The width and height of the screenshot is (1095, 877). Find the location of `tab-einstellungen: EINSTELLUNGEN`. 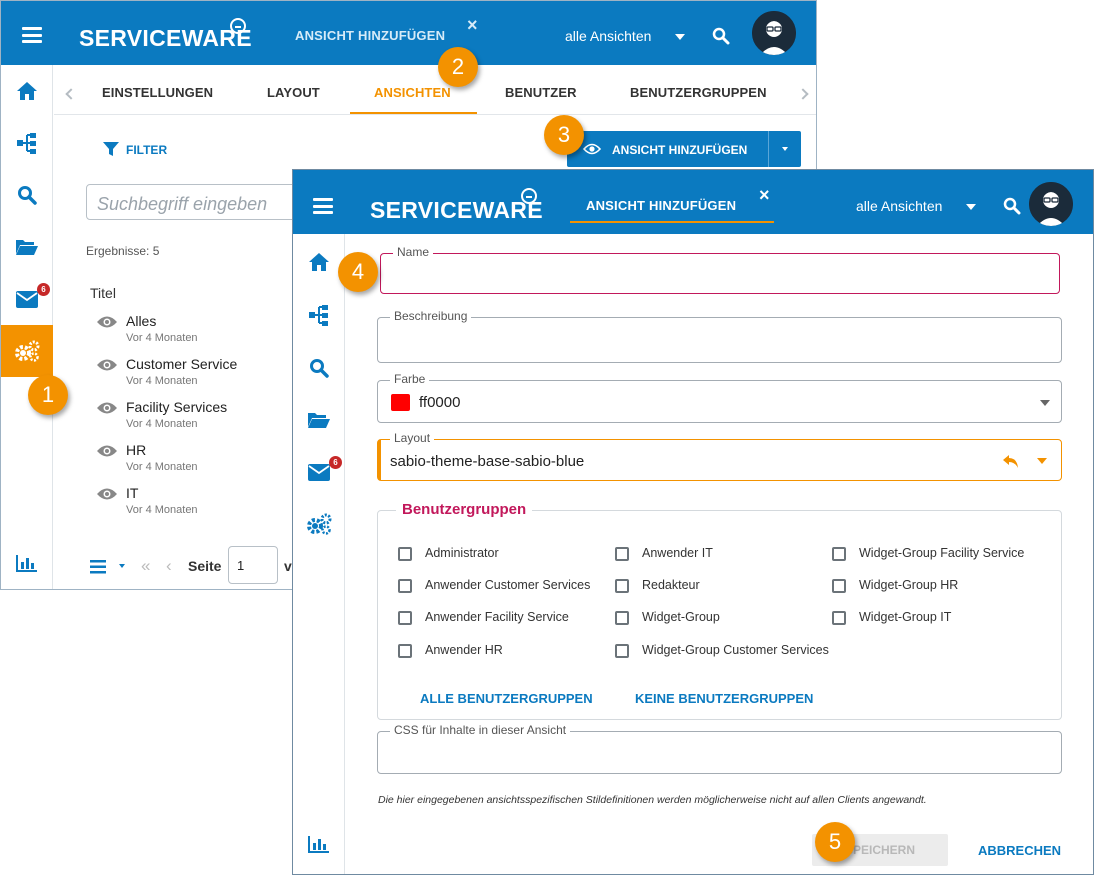

tab-einstellungen: EINSTELLUNGEN is located at coordinates (157, 92).